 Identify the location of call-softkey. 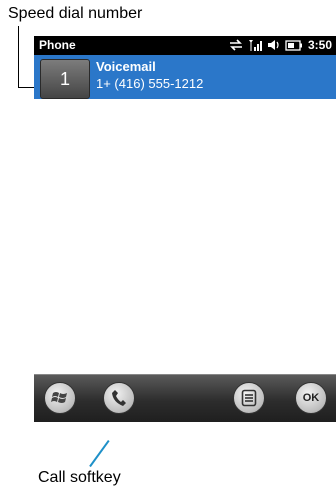
(119, 398).